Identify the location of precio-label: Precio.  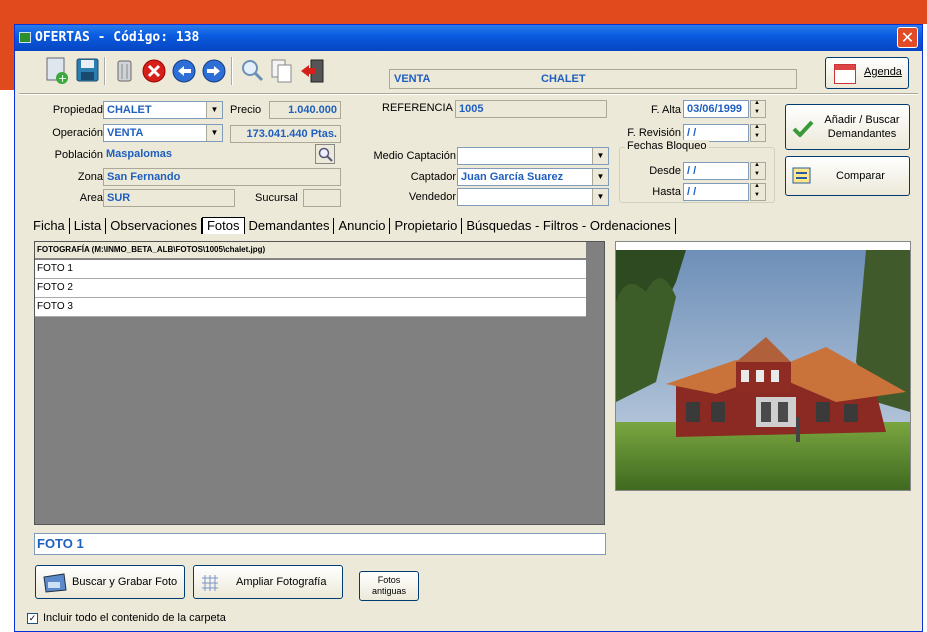
(246, 110).